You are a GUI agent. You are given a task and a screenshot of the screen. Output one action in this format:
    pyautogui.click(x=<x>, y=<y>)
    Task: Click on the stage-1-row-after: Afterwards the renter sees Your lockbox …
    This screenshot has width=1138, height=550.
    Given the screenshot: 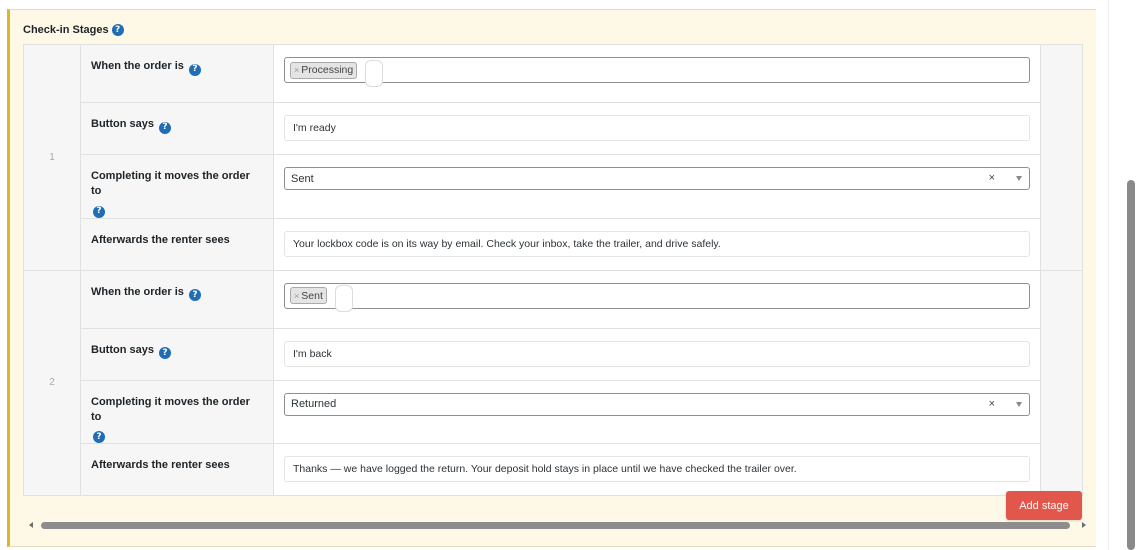 What is the action you would take?
    pyautogui.click(x=553, y=244)
    